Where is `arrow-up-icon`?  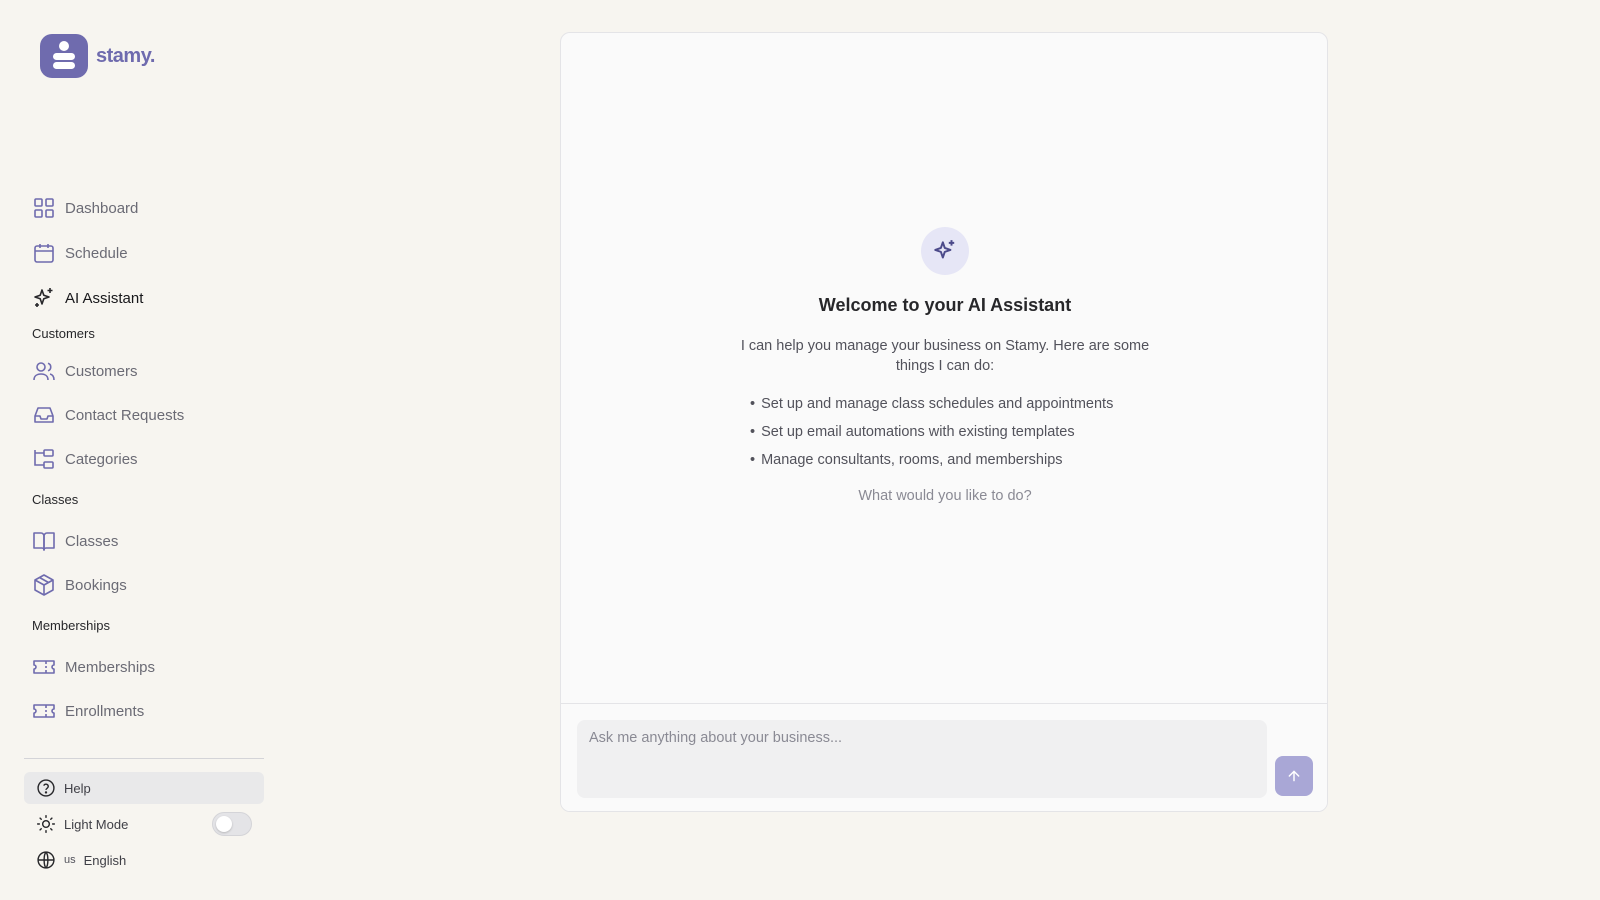
arrow-up-icon is located at coordinates (1294, 776).